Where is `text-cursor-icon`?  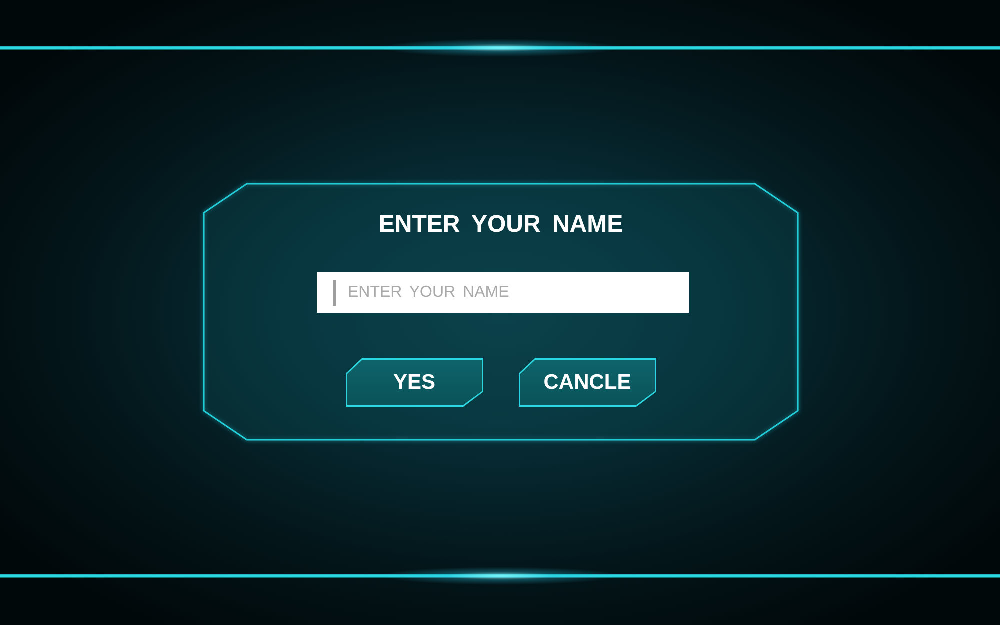 text-cursor-icon is located at coordinates (334, 293).